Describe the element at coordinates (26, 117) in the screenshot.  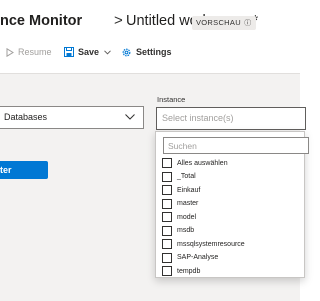
I see `database-dropdown-value: Databases` at that location.